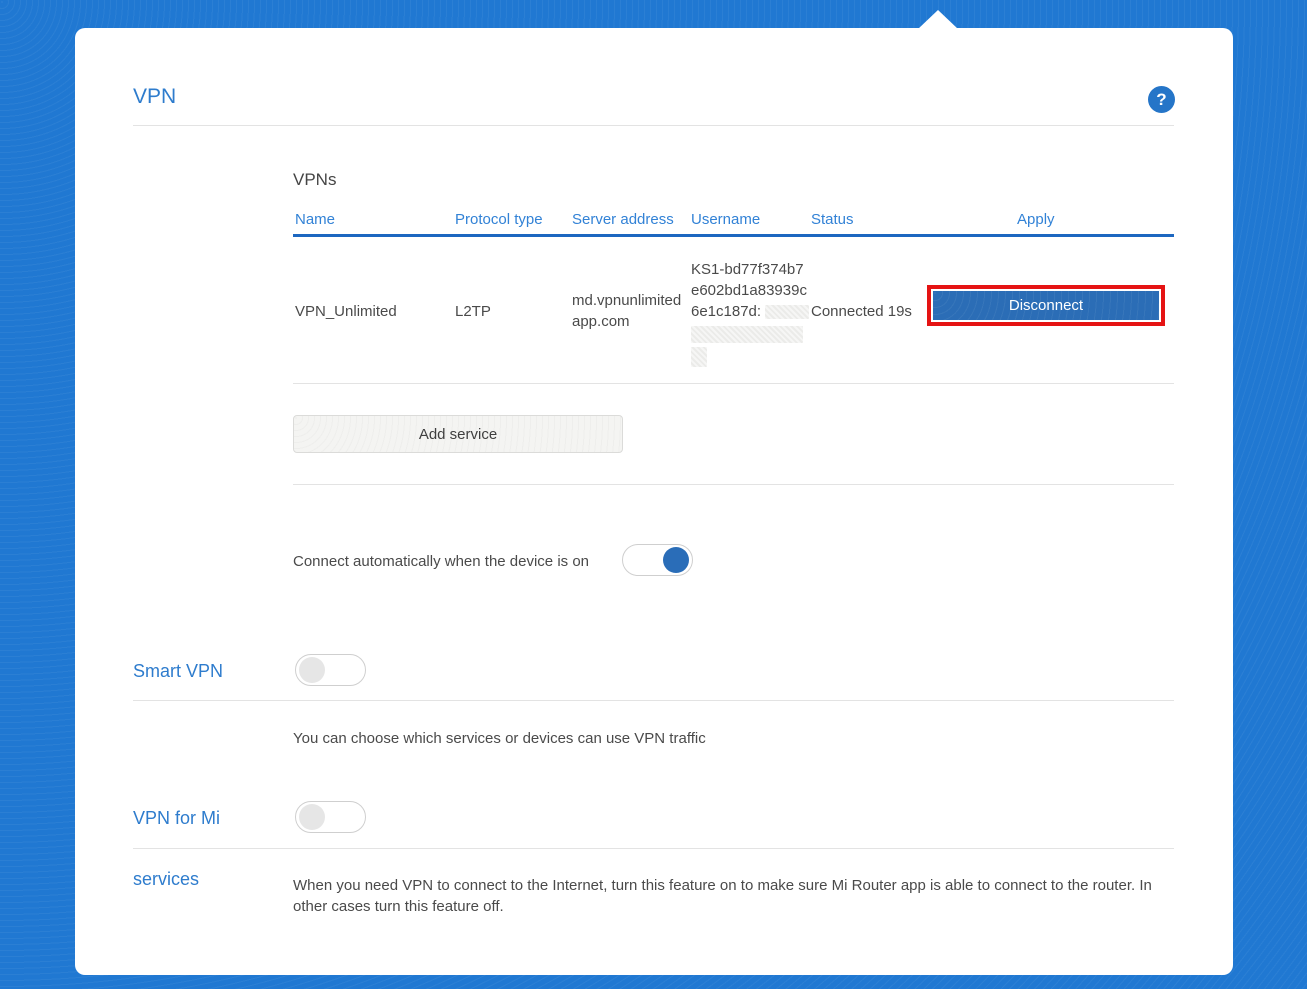  Describe the element at coordinates (499, 219) in the screenshot. I see `column-header-protocol-type: Protocol type` at that location.